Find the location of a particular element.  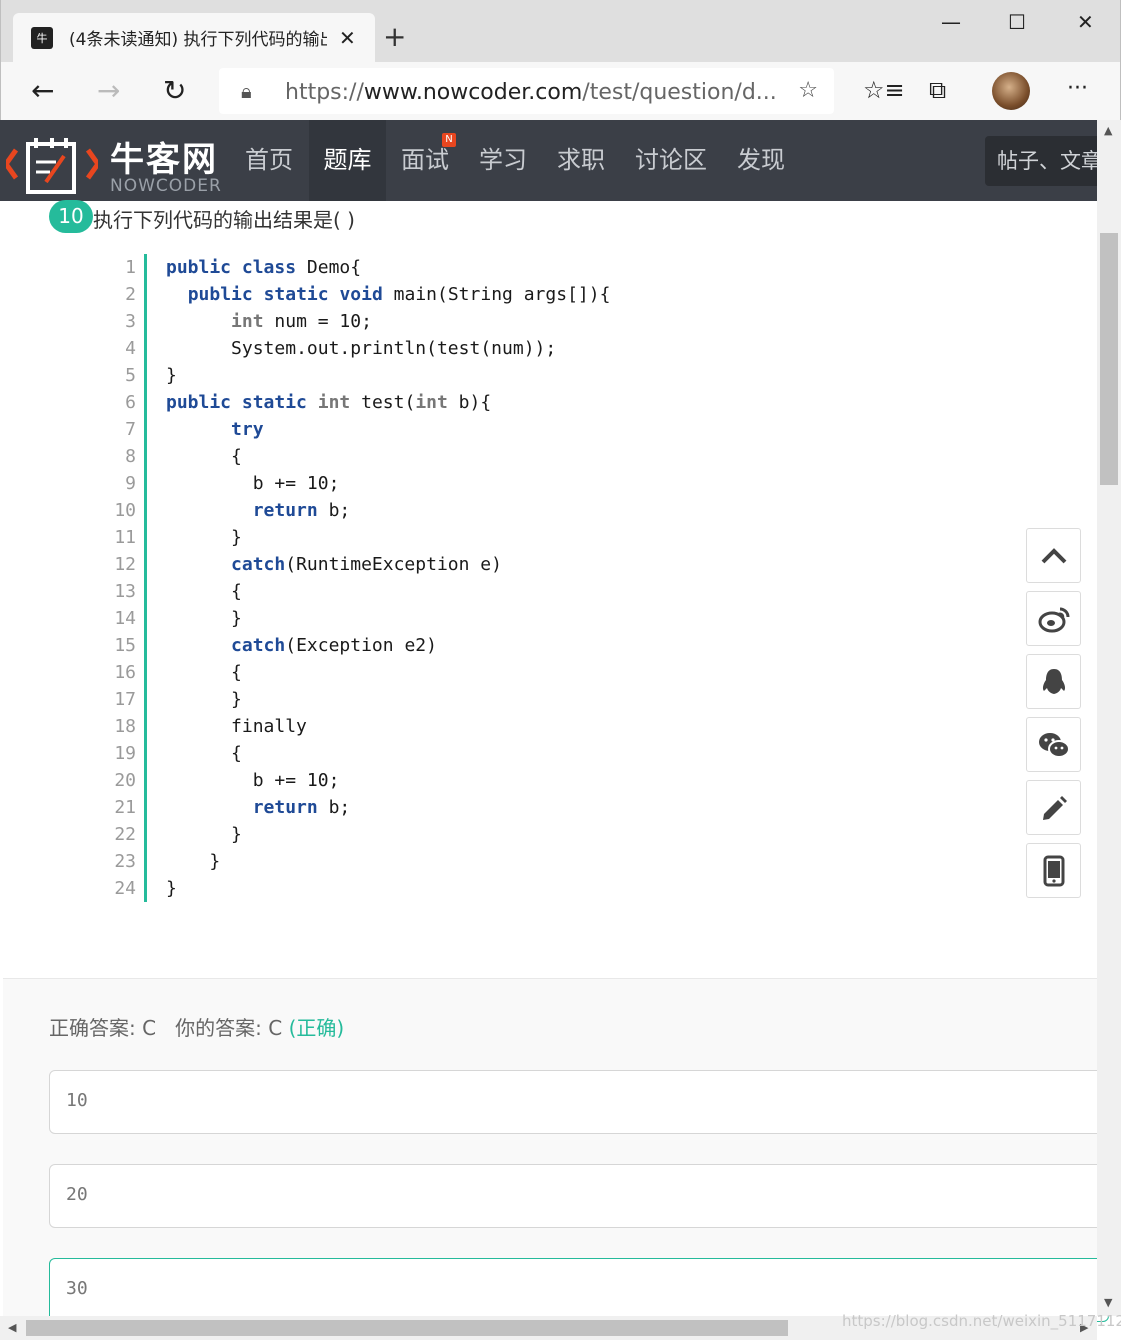

option-a: 10 is located at coordinates (579, 1102).